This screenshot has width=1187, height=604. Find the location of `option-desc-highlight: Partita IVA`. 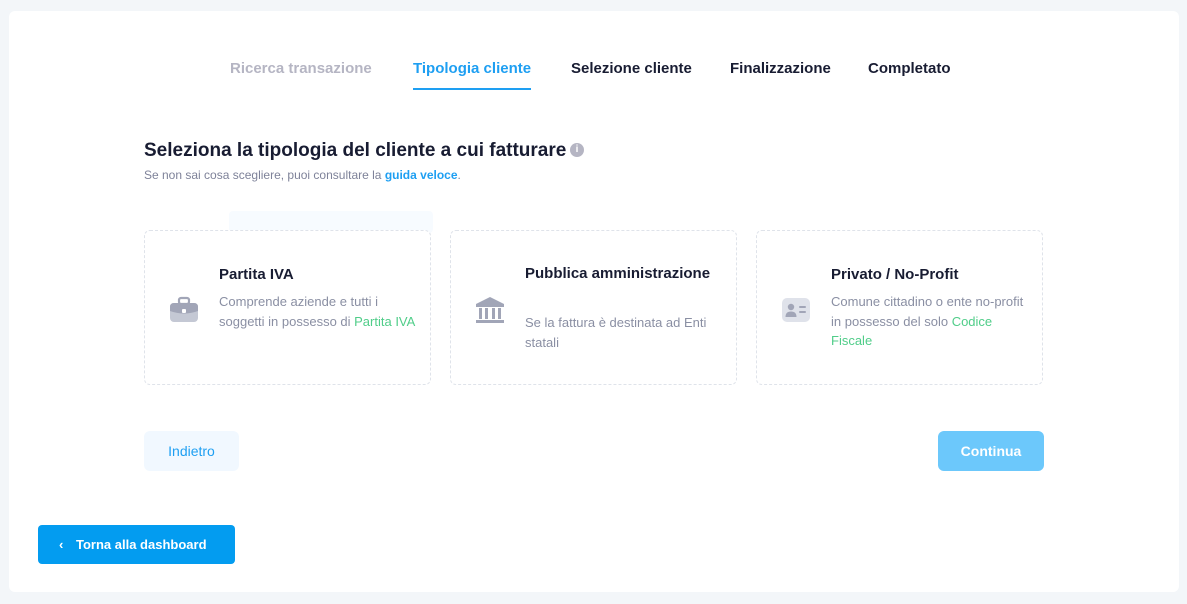

option-desc-highlight: Partita IVA is located at coordinates (385, 321).